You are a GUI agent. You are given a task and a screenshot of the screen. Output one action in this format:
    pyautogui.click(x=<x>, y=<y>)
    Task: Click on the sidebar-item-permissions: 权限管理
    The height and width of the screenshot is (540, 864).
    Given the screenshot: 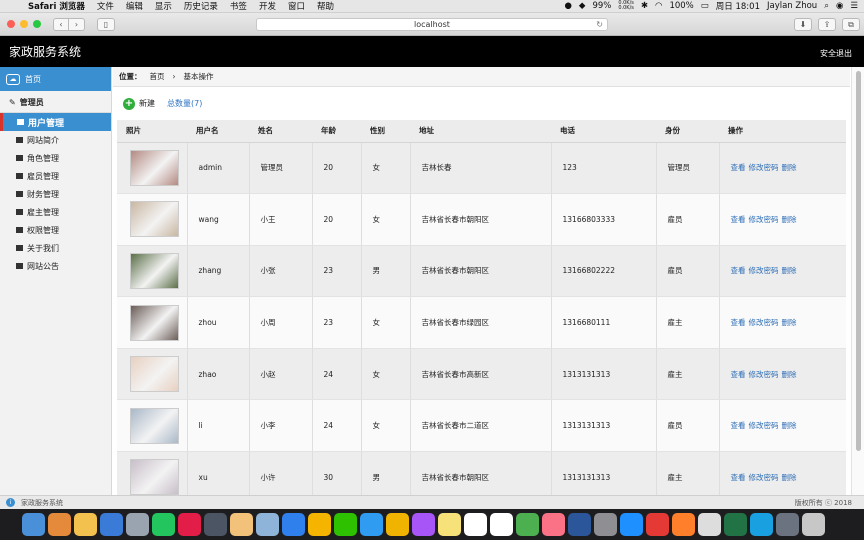 What is the action you would take?
    pyautogui.click(x=55, y=230)
    